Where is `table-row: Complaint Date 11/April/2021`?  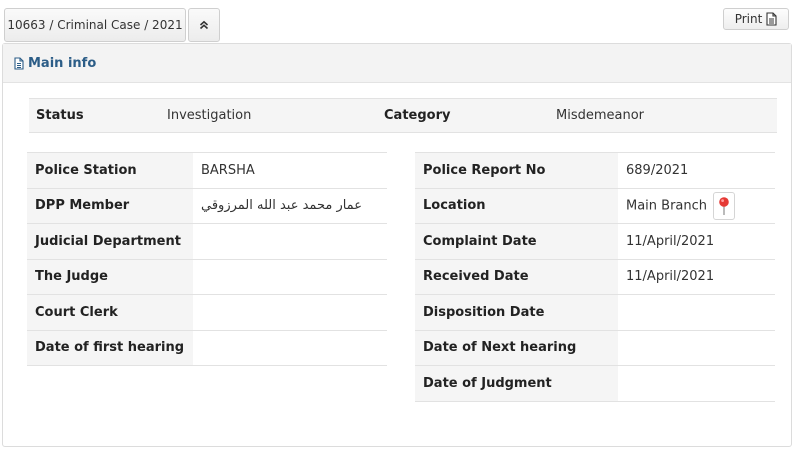 table-row: Complaint Date 11/April/2021 is located at coordinates (595, 241).